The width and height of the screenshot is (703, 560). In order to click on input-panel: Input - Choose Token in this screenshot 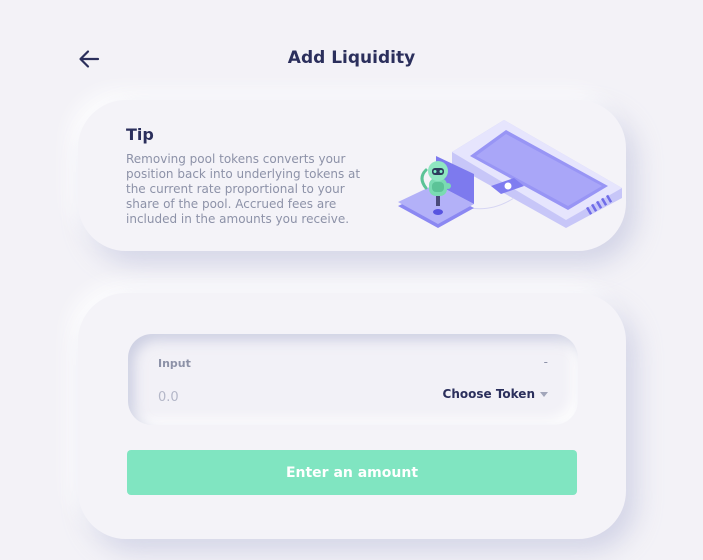, I will do `click(353, 379)`.